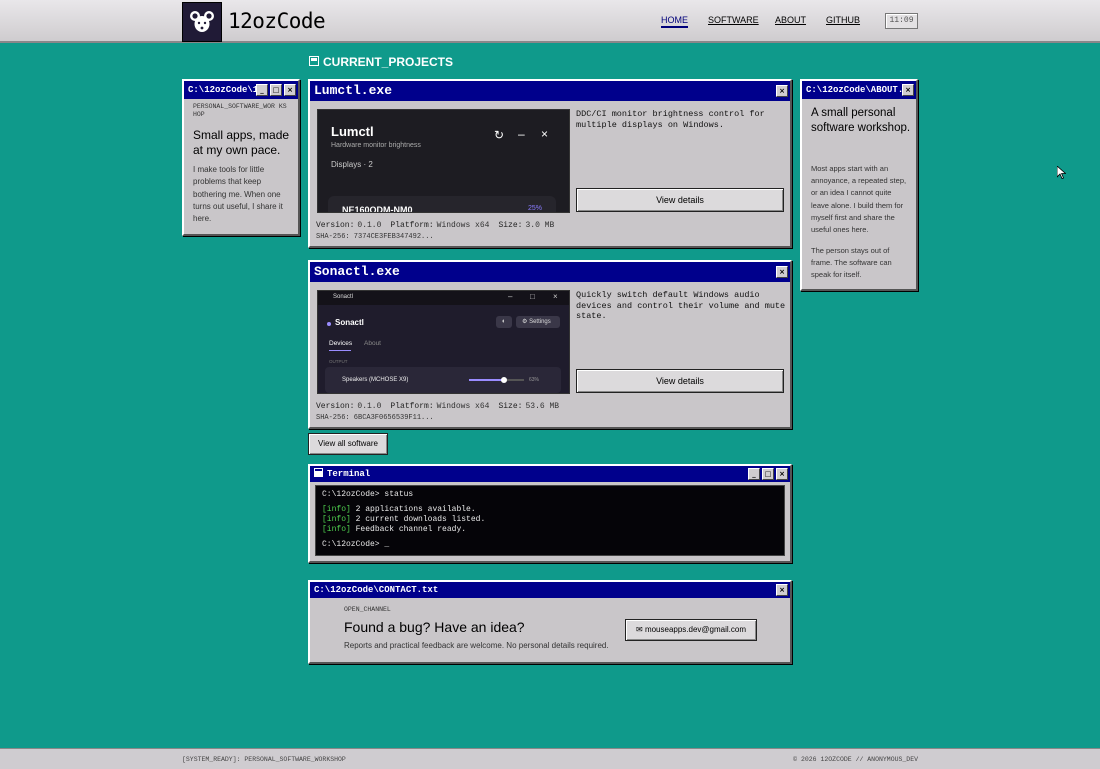 The width and height of the screenshot is (1100, 769). Describe the element at coordinates (540, 225) in the screenshot. I see `size-value: 3.0 MB` at that location.